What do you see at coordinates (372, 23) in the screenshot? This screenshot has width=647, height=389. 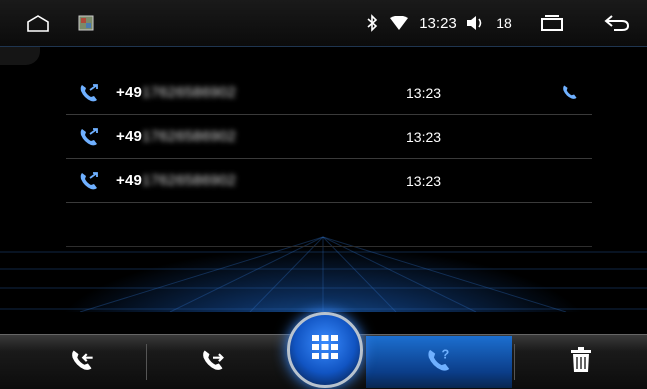 I see `bluetooth-icon` at bounding box center [372, 23].